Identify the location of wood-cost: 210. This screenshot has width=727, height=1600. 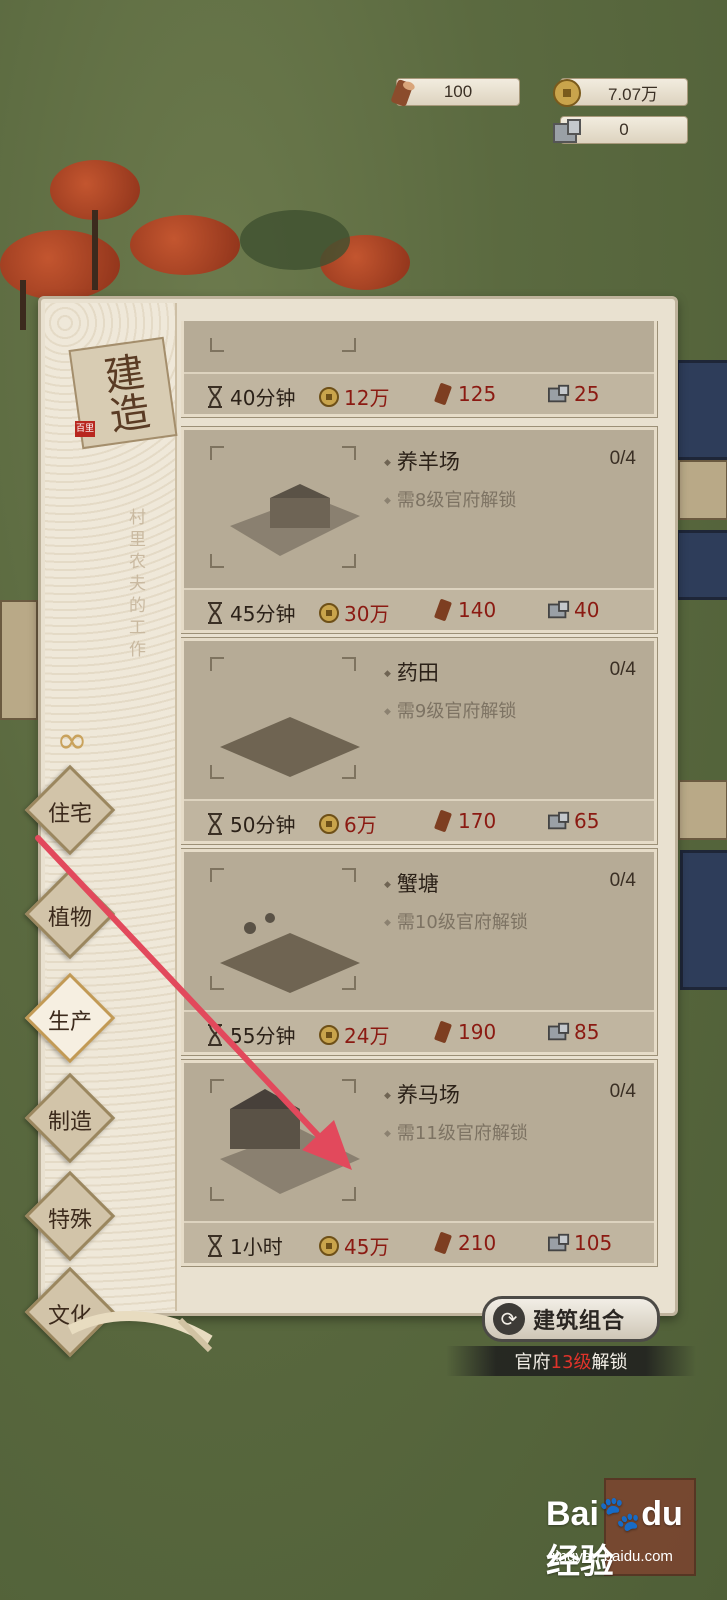
(464, 1243).